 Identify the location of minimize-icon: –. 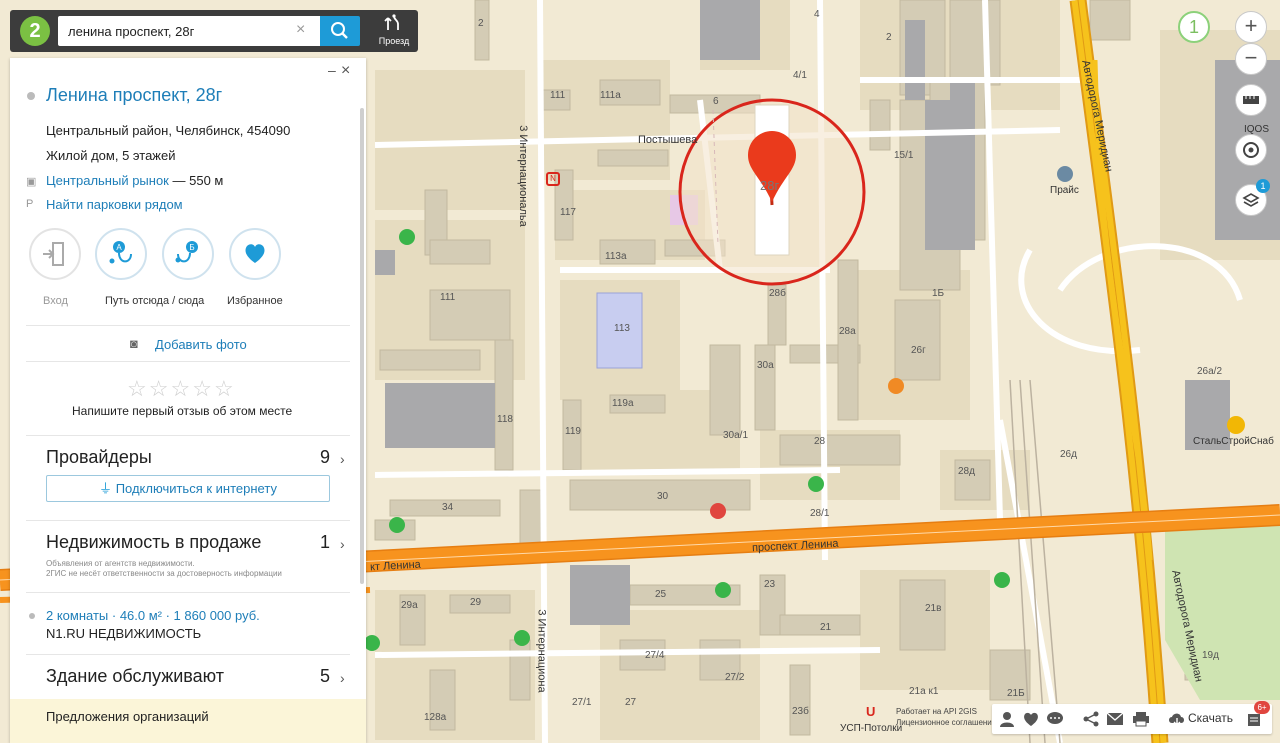
(332, 70).